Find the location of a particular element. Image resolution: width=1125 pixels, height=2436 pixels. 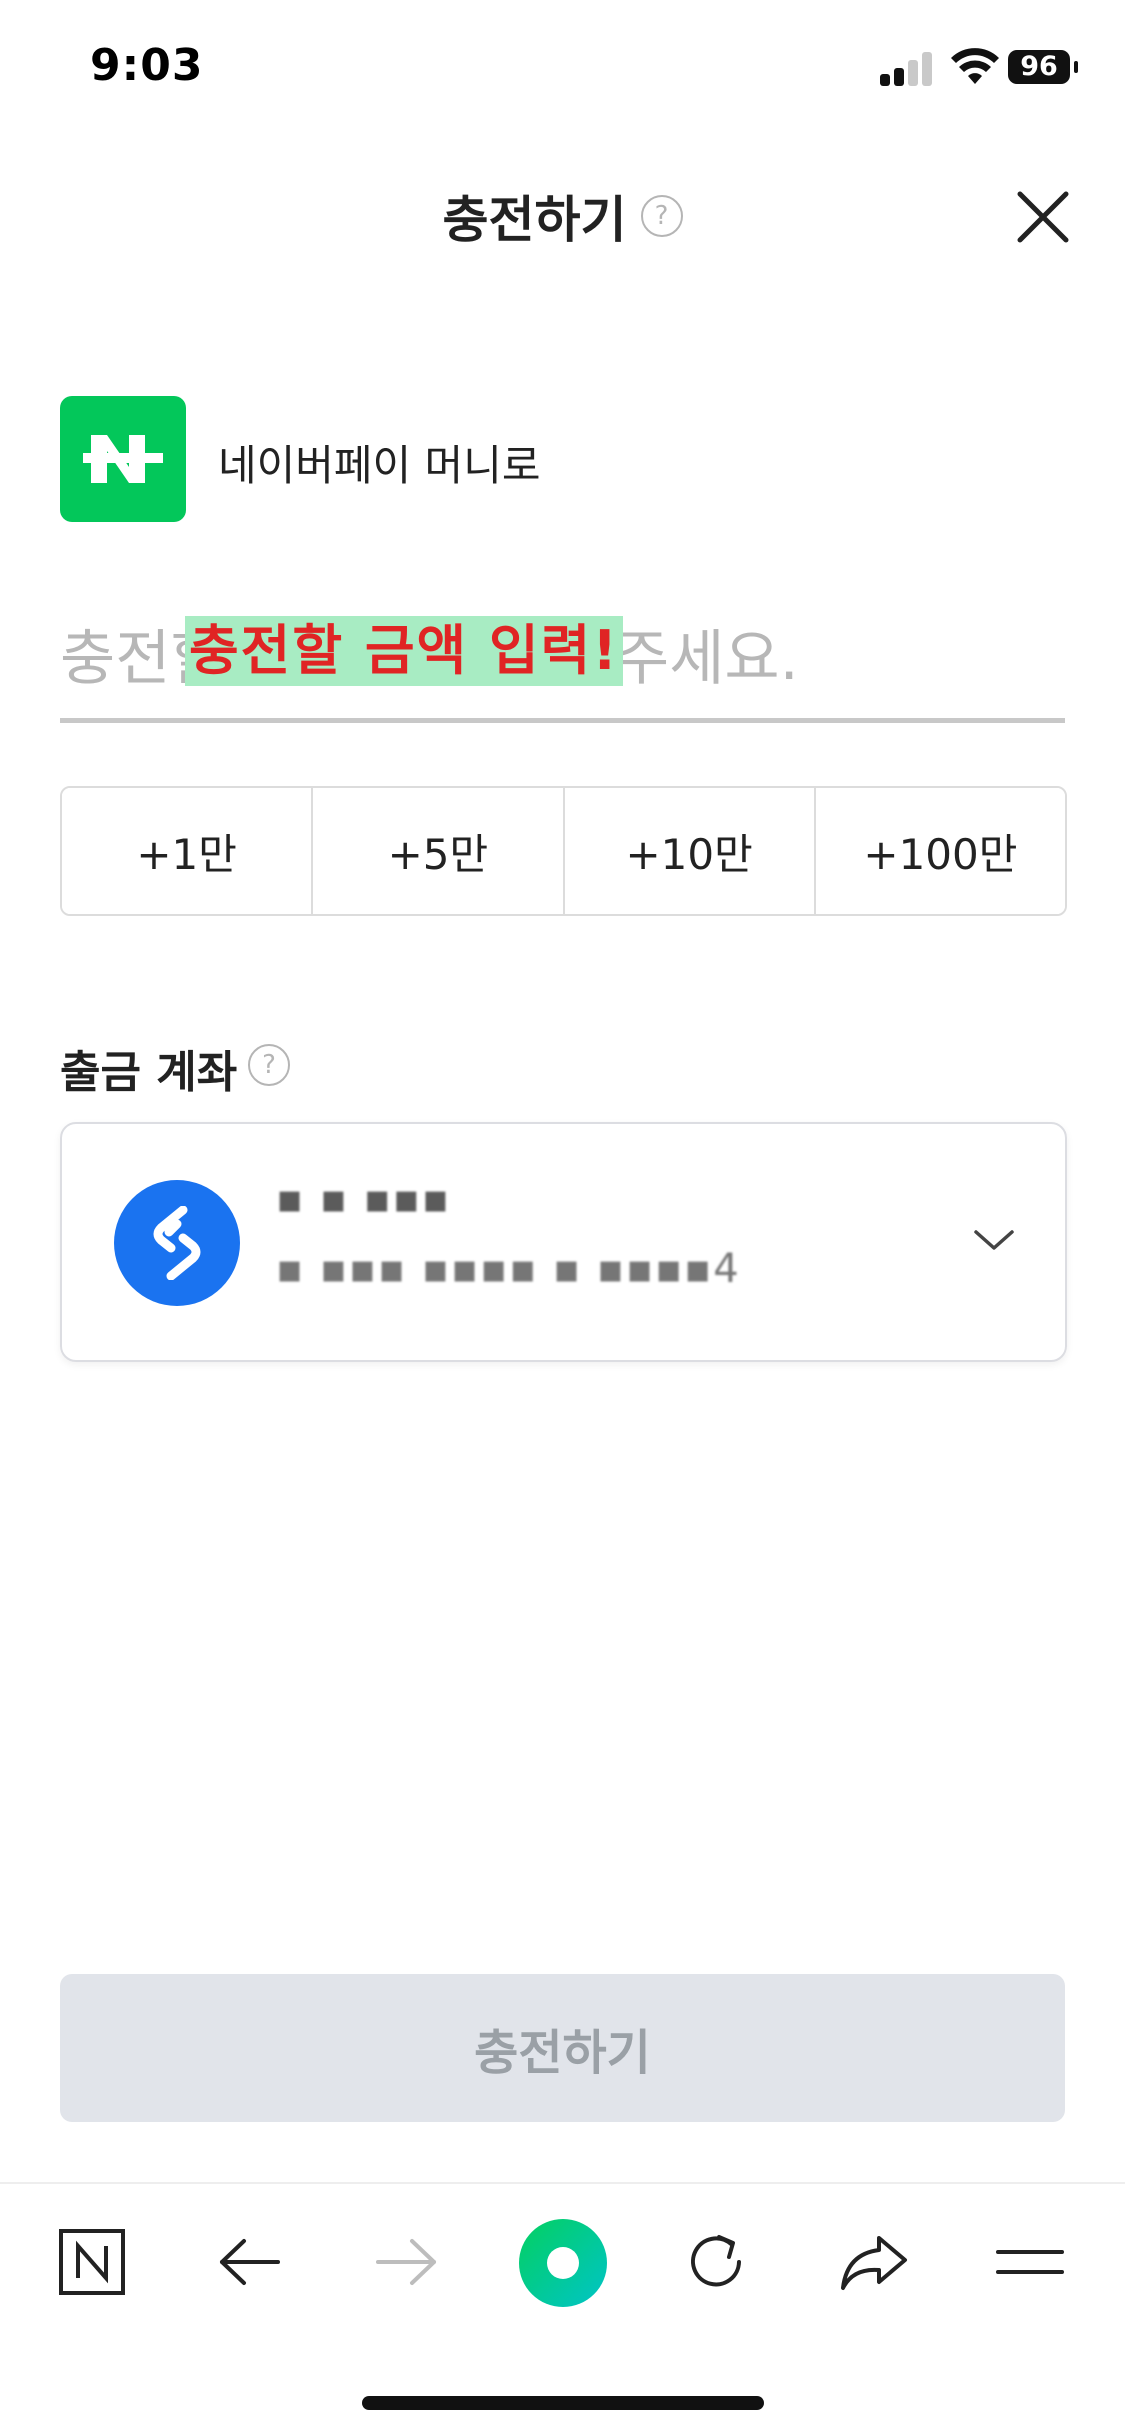

quick-amount-button: +10만 is located at coordinates (690, 851).